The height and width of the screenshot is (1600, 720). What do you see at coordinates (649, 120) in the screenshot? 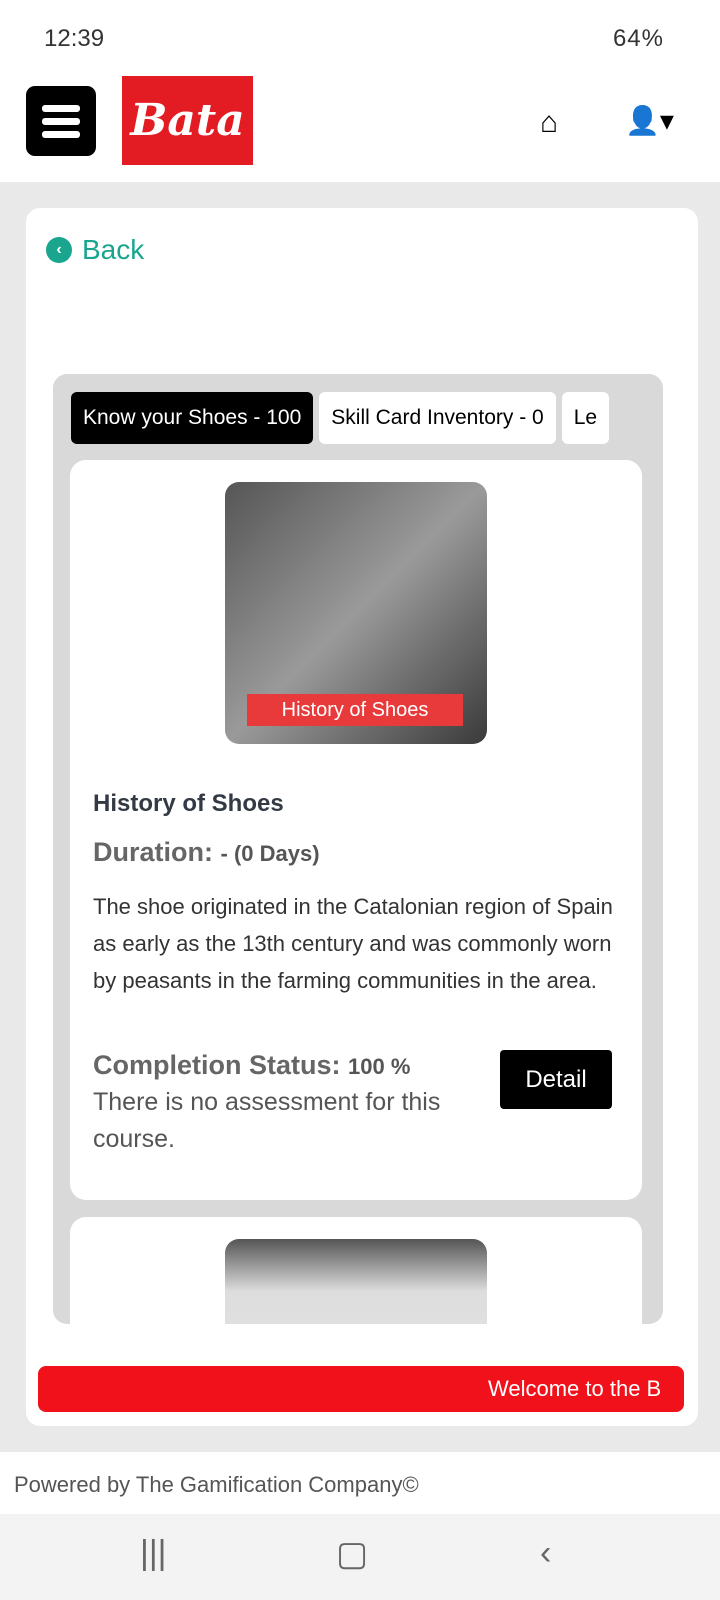
I see `user-menu-icon: 👤▾` at bounding box center [649, 120].